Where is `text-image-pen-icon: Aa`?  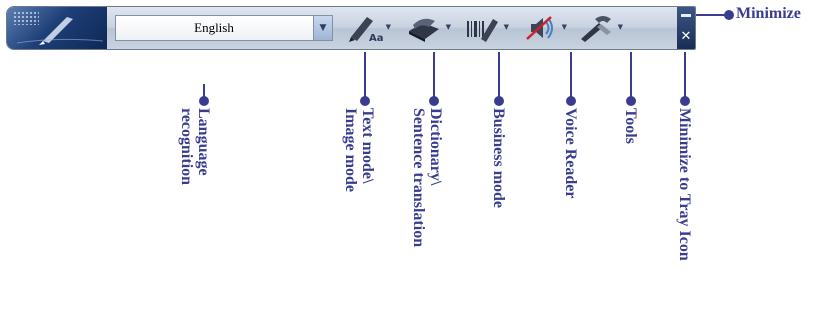 text-image-pen-icon: Aa is located at coordinates (366, 30).